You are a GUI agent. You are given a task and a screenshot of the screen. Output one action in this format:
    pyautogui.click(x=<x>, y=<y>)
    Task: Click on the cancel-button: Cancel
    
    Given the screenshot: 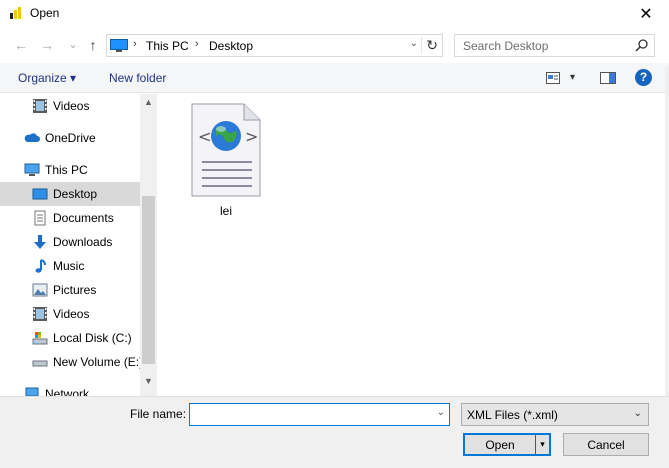 What is the action you would take?
    pyautogui.click(x=606, y=444)
    